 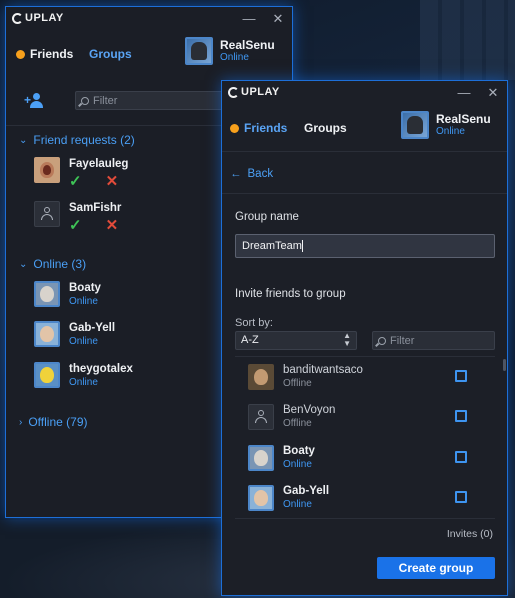 I want to click on sort-label: Sort by:, so click(x=254, y=323).